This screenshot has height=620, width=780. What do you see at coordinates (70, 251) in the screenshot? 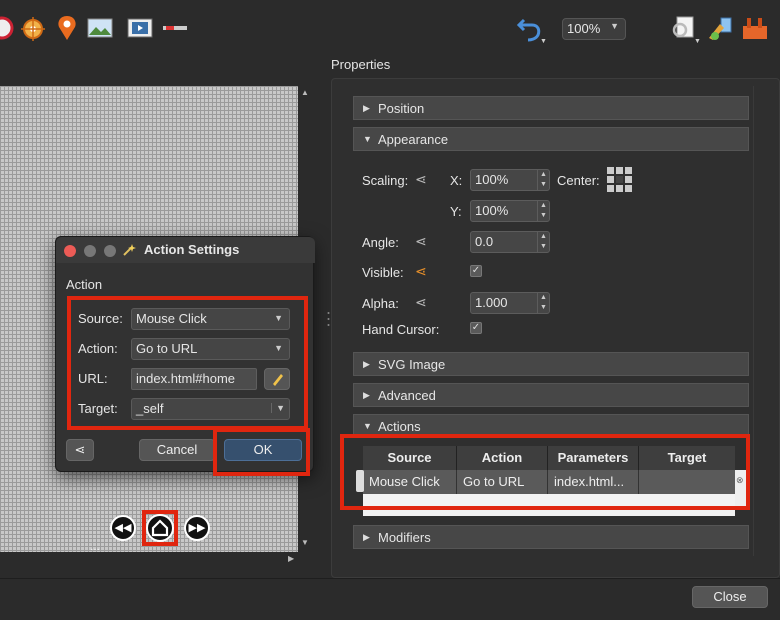
I see `close-window-button` at bounding box center [70, 251].